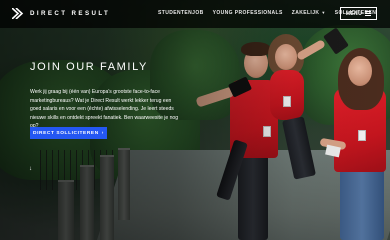 The height and width of the screenshot is (240, 390). What do you see at coordinates (354, 13) in the screenshot?
I see `menu-label: MENU` at bounding box center [354, 13].